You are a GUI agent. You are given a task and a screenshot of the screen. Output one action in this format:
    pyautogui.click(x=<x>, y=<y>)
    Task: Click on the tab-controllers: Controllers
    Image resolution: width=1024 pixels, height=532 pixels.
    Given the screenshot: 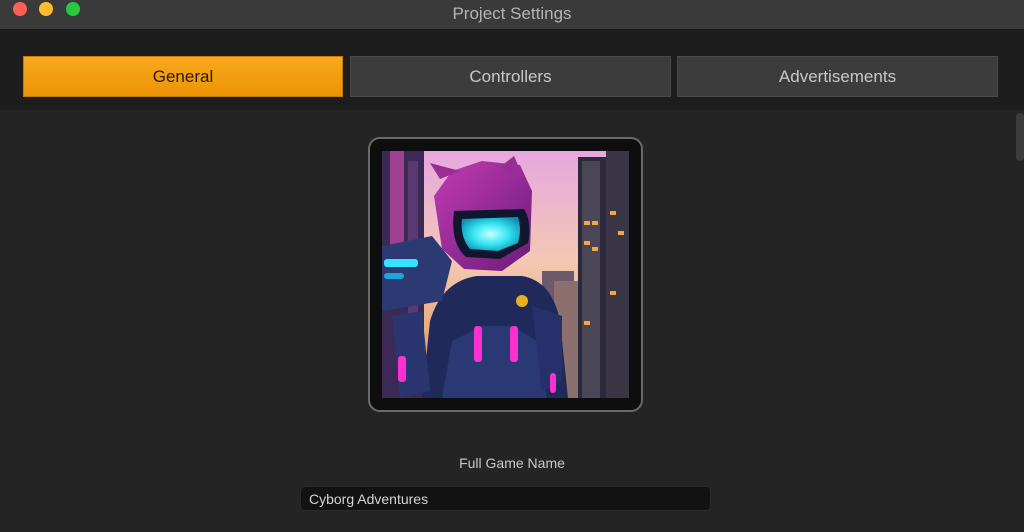 What is the action you would take?
    pyautogui.click(x=510, y=76)
    